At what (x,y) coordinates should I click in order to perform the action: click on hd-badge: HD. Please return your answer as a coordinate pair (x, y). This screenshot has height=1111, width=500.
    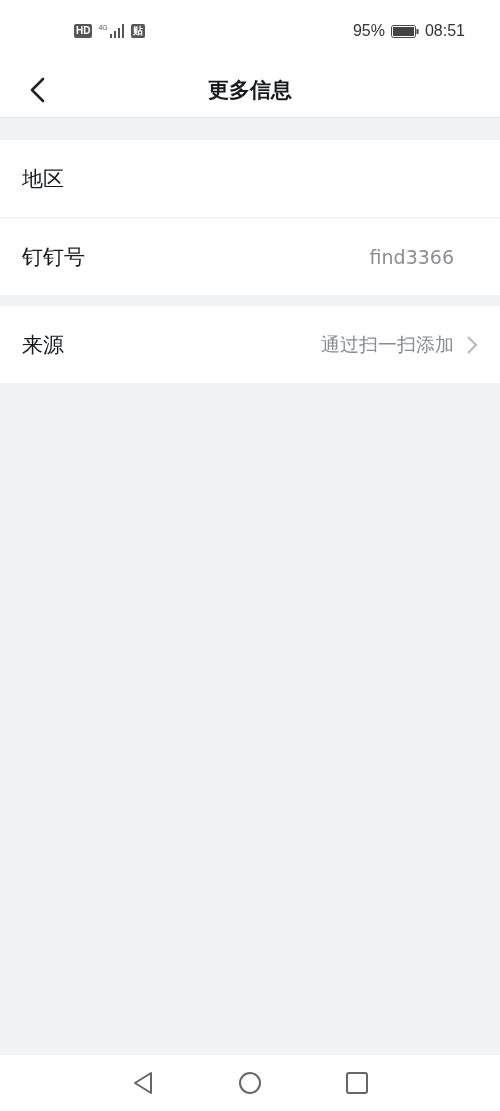
    Looking at the image, I should click on (83, 31).